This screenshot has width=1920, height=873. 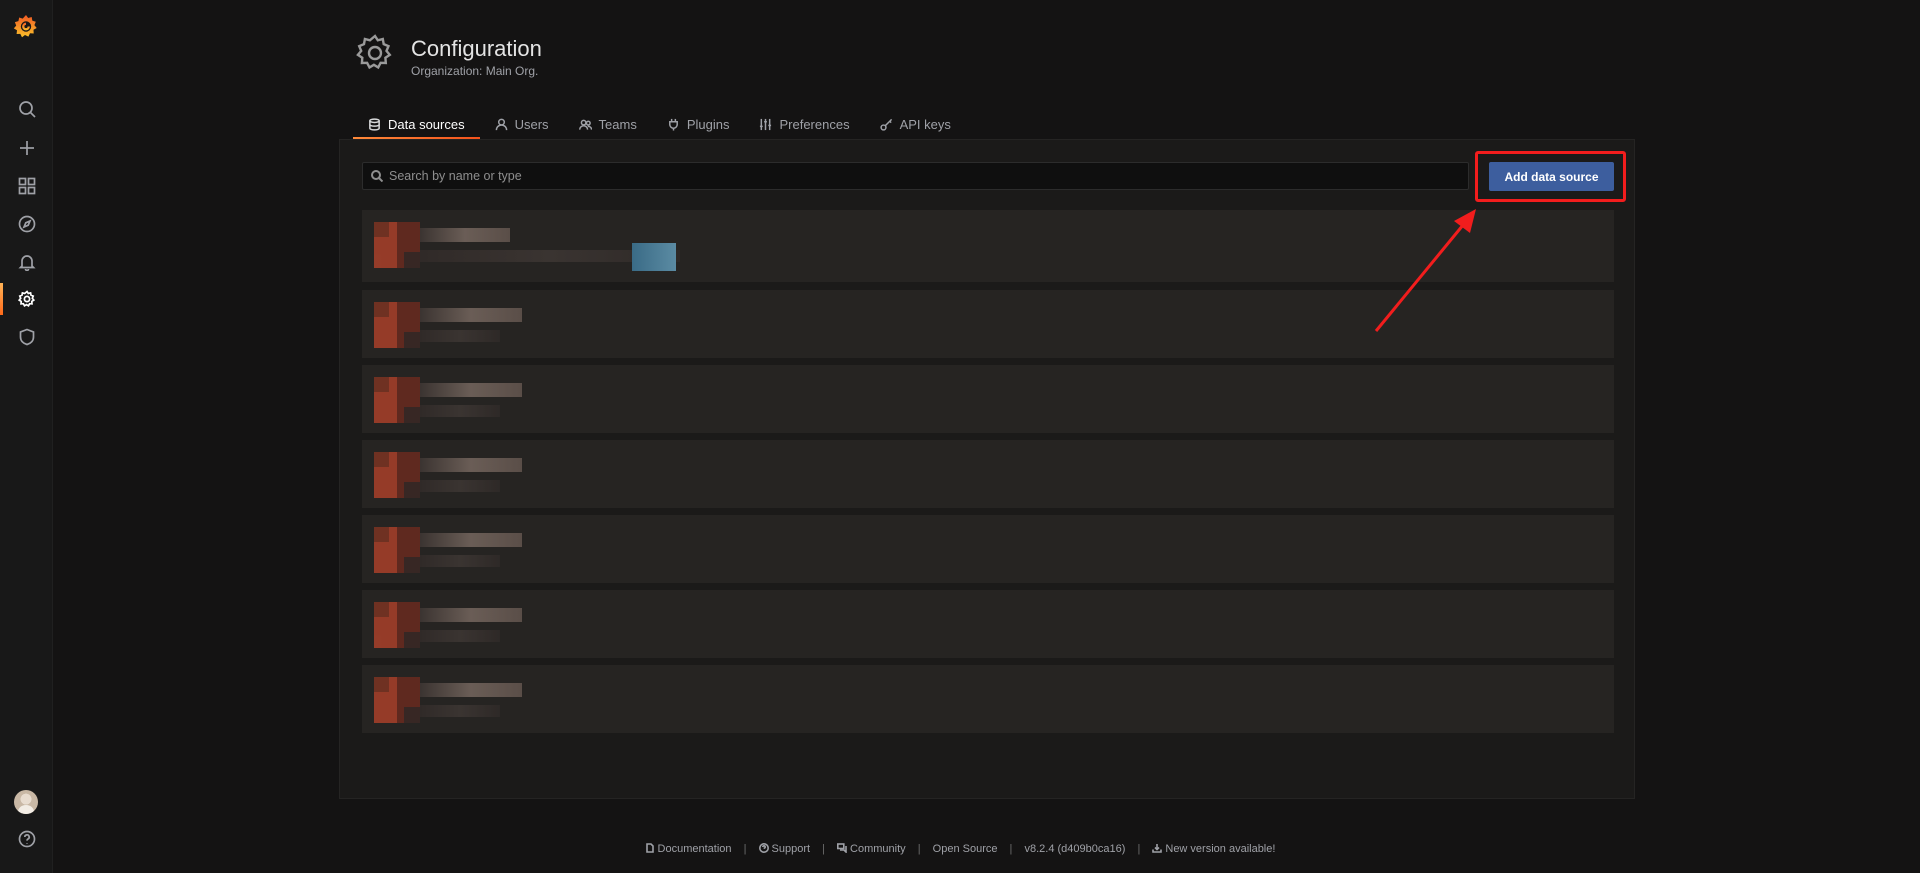 What do you see at coordinates (374, 124) in the screenshot?
I see `database-icon` at bounding box center [374, 124].